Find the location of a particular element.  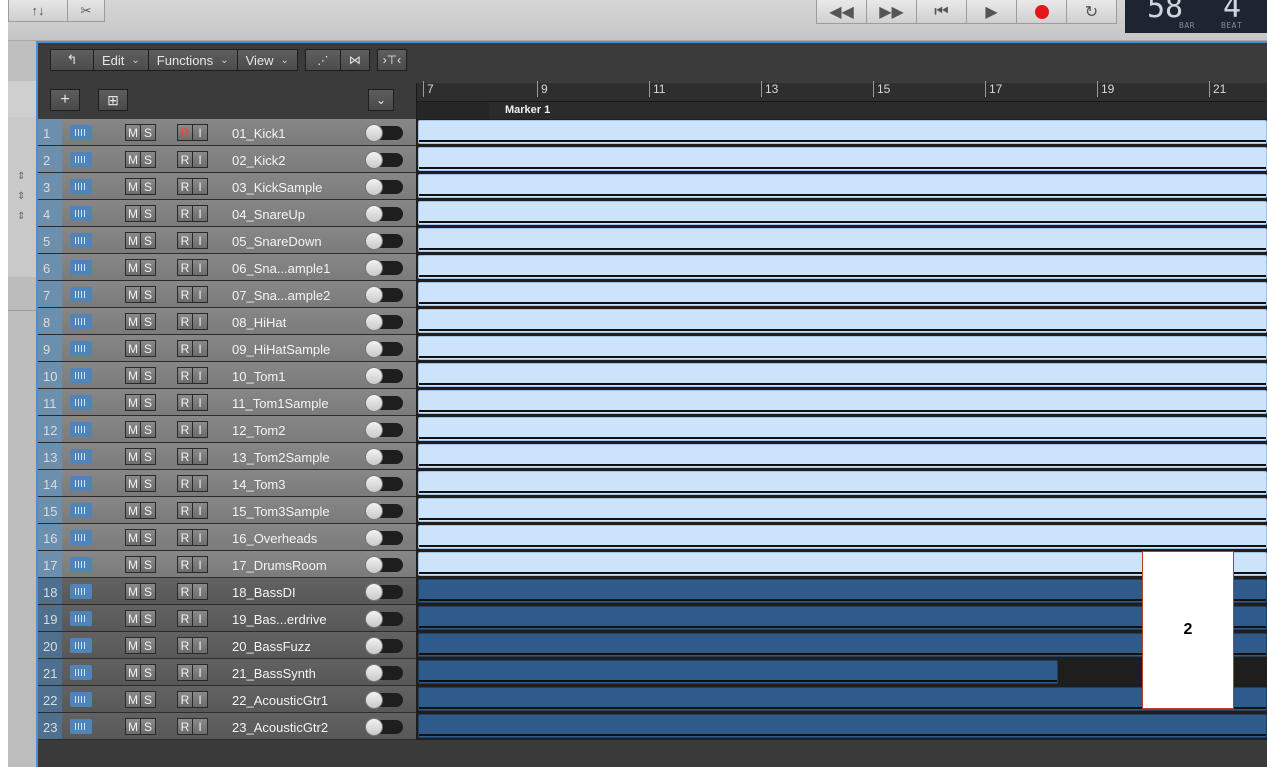

track-header: 1 M S R I 01_Kick1 is located at coordinates (227, 132).